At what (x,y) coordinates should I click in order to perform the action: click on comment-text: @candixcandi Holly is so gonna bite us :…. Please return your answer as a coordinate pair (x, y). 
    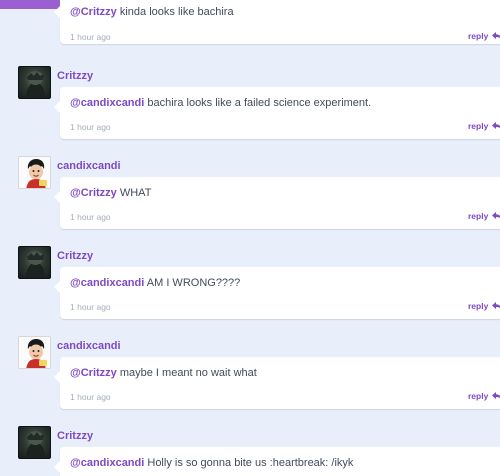
    Looking at the image, I should click on (212, 463).